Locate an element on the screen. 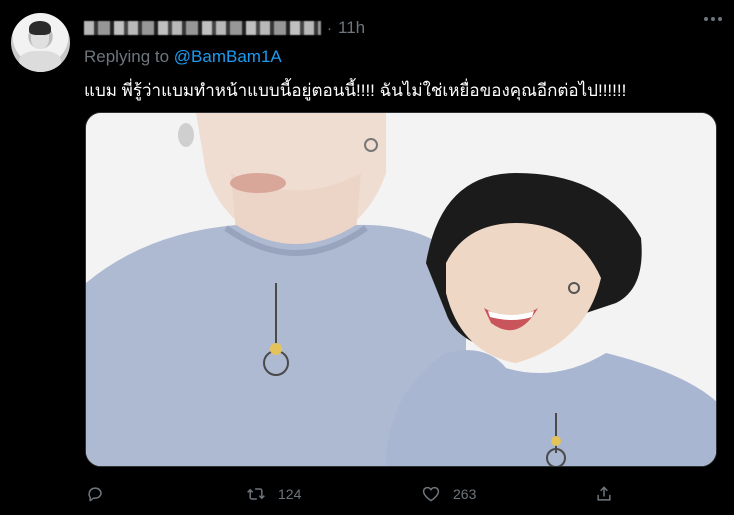 The height and width of the screenshot is (515, 734). share-button is located at coordinates (604, 494).